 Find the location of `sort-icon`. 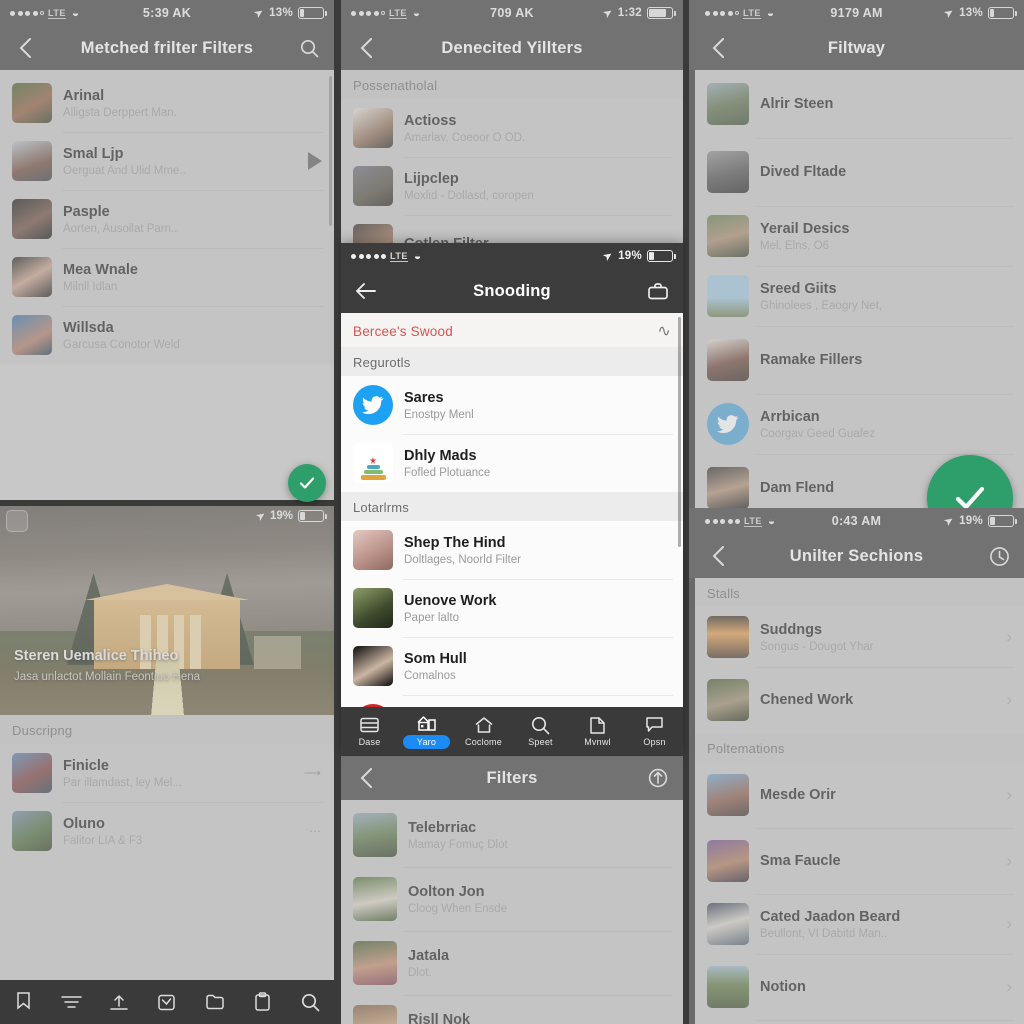

sort-icon is located at coordinates (72, 1002).